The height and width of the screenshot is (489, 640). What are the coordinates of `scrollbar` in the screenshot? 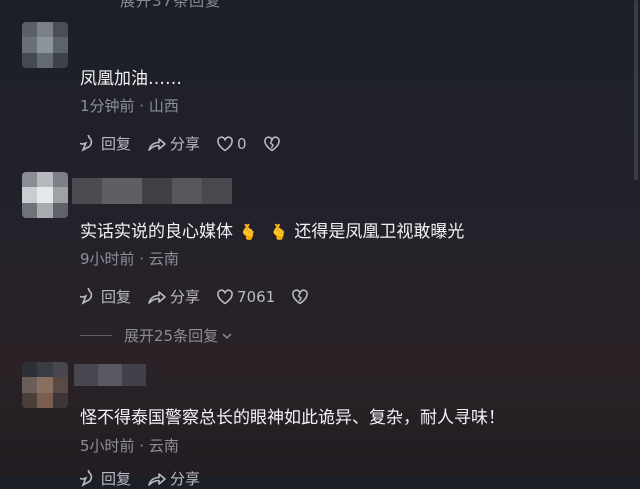 It's located at (636, 90).